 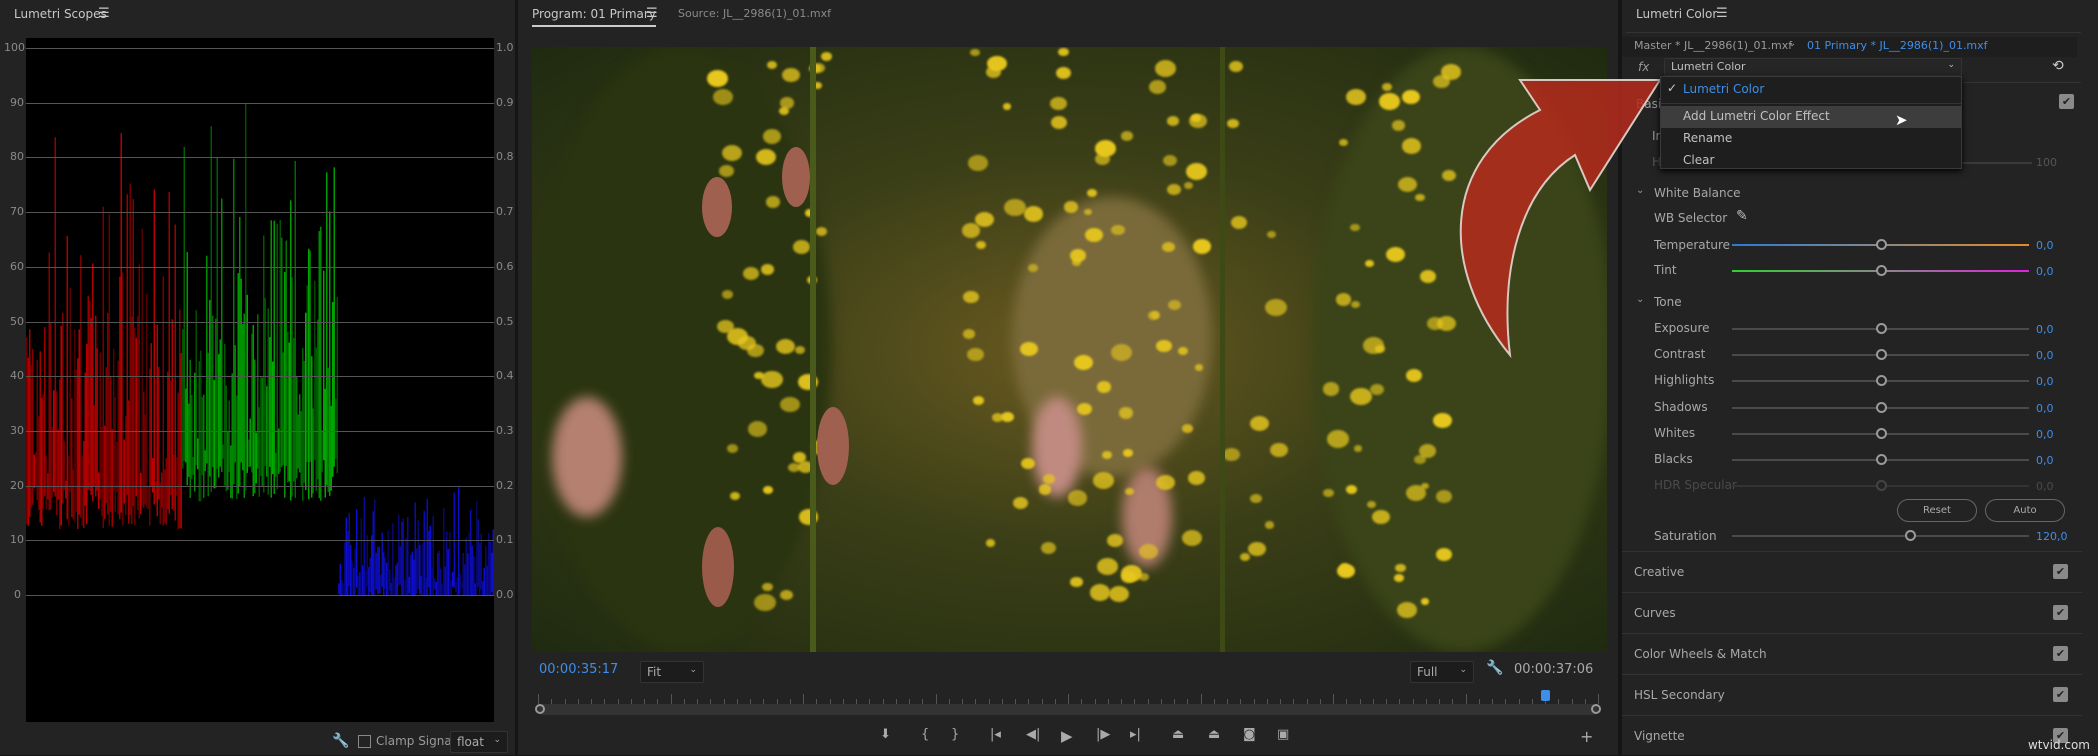 I want to click on section-vignette: Vignette ✔, so click(x=1852, y=735).